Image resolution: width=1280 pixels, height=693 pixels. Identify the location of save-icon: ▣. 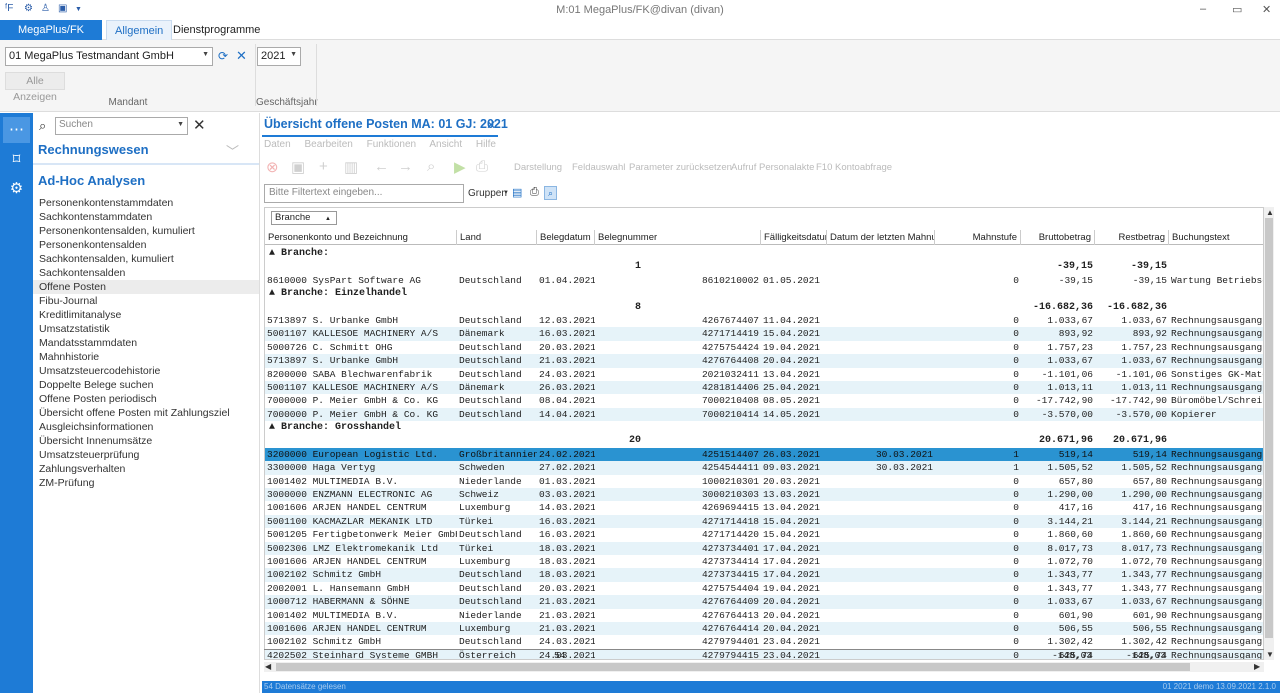
(298, 167).